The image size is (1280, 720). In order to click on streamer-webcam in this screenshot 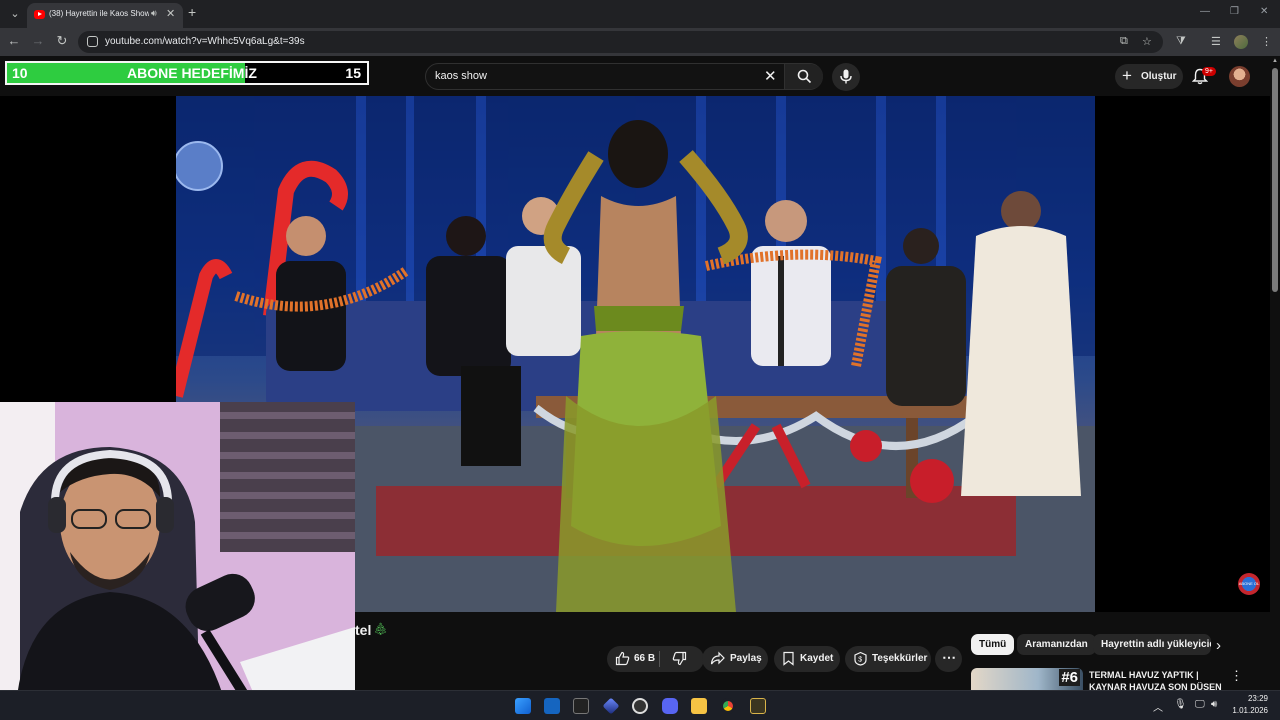, I will do `click(177, 561)`.